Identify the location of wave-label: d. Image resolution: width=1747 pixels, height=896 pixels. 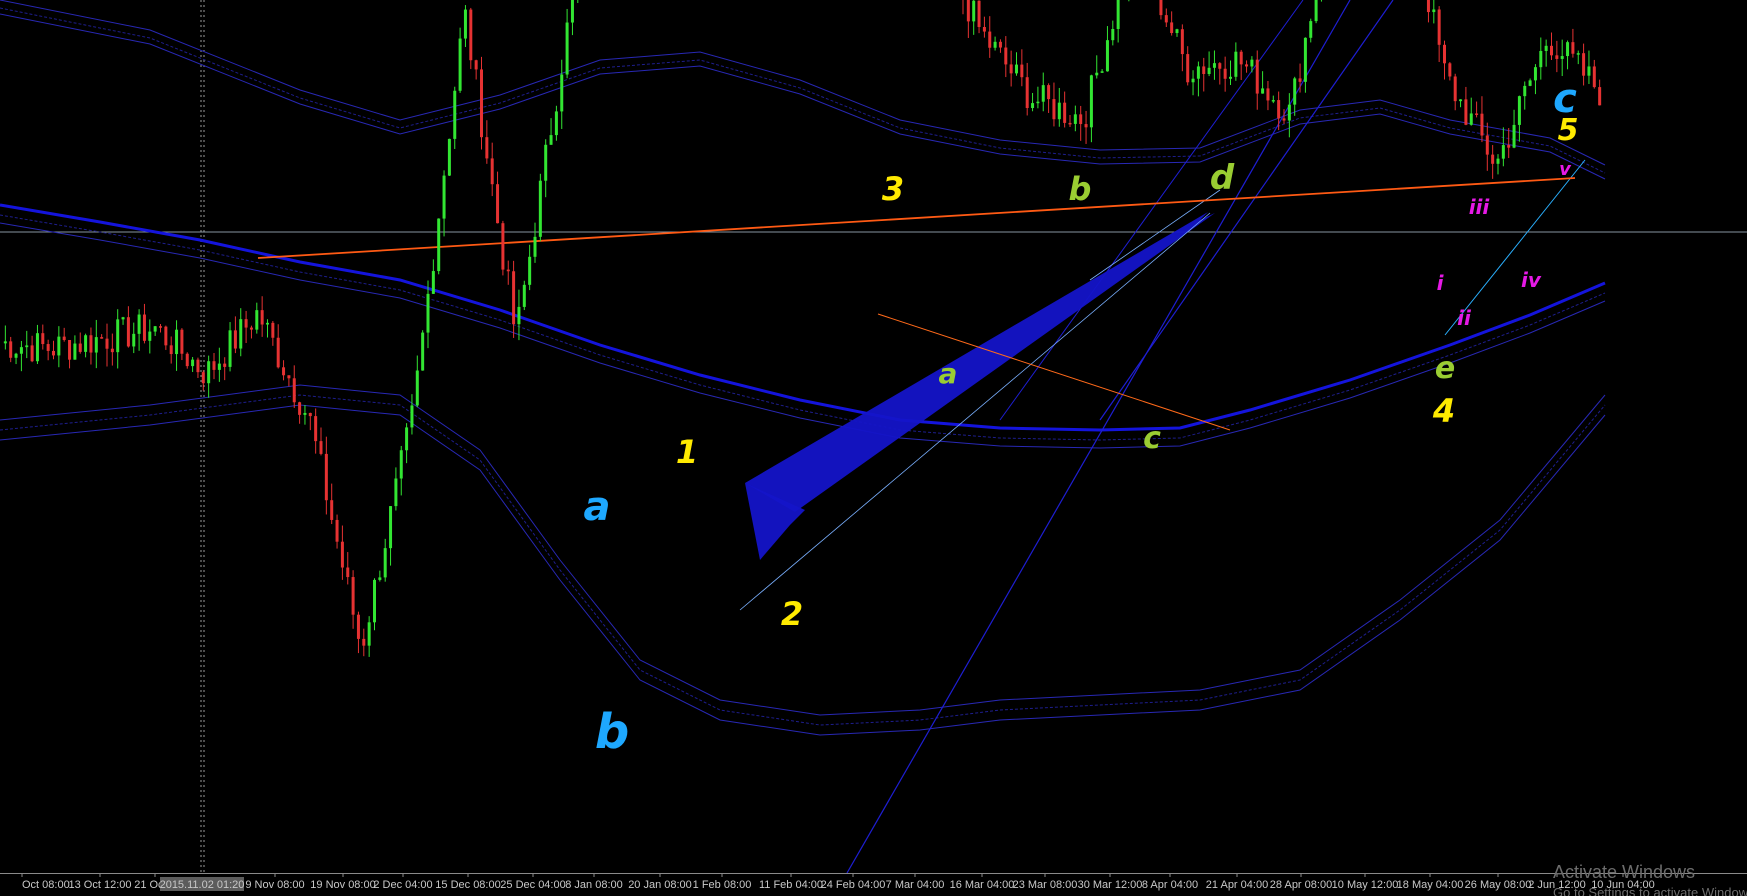
(1222, 178).